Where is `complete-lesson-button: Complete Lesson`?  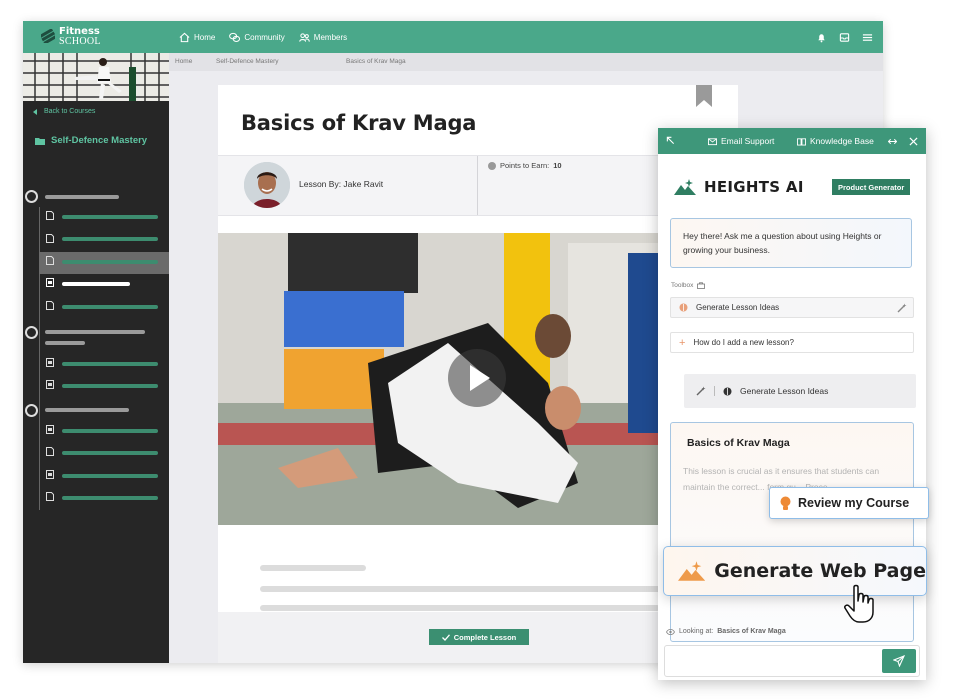
complete-lesson-button: Complete Lesson is located at coordinates (479, 637).